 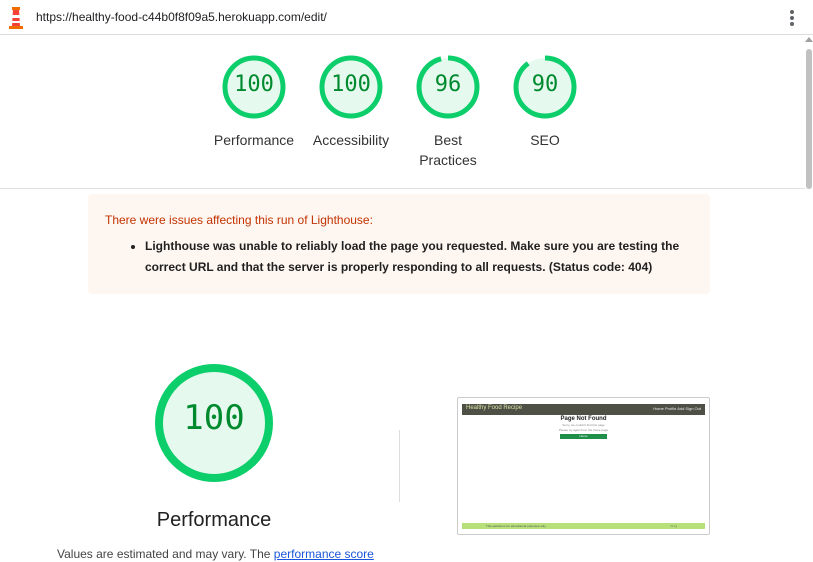 What do you see at coordinates (673, 526) in the screenshot?
I see `thumb-social-icons: f t i y` at bounding box center [673, 526].